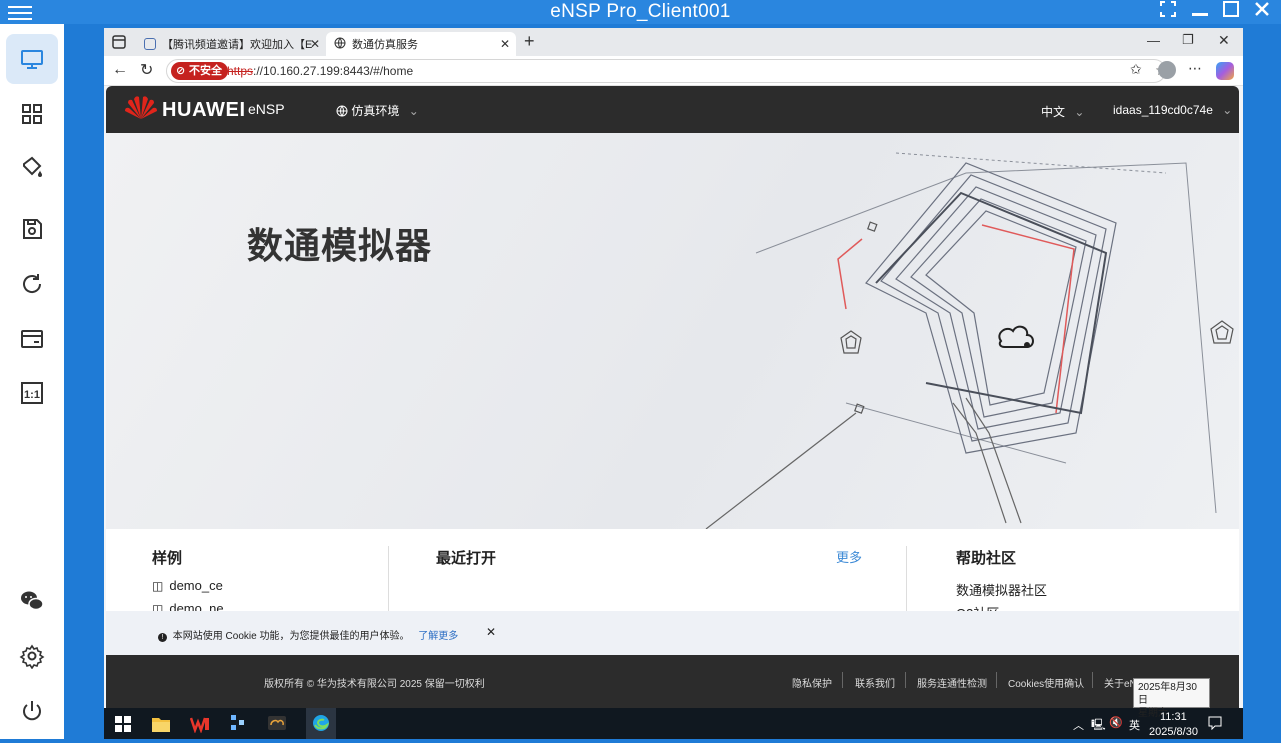 The width and height of the screenshot is (1281, 743). I want to click on tab-ensp: 数通仿真服务 ✕, so click(421, 44).